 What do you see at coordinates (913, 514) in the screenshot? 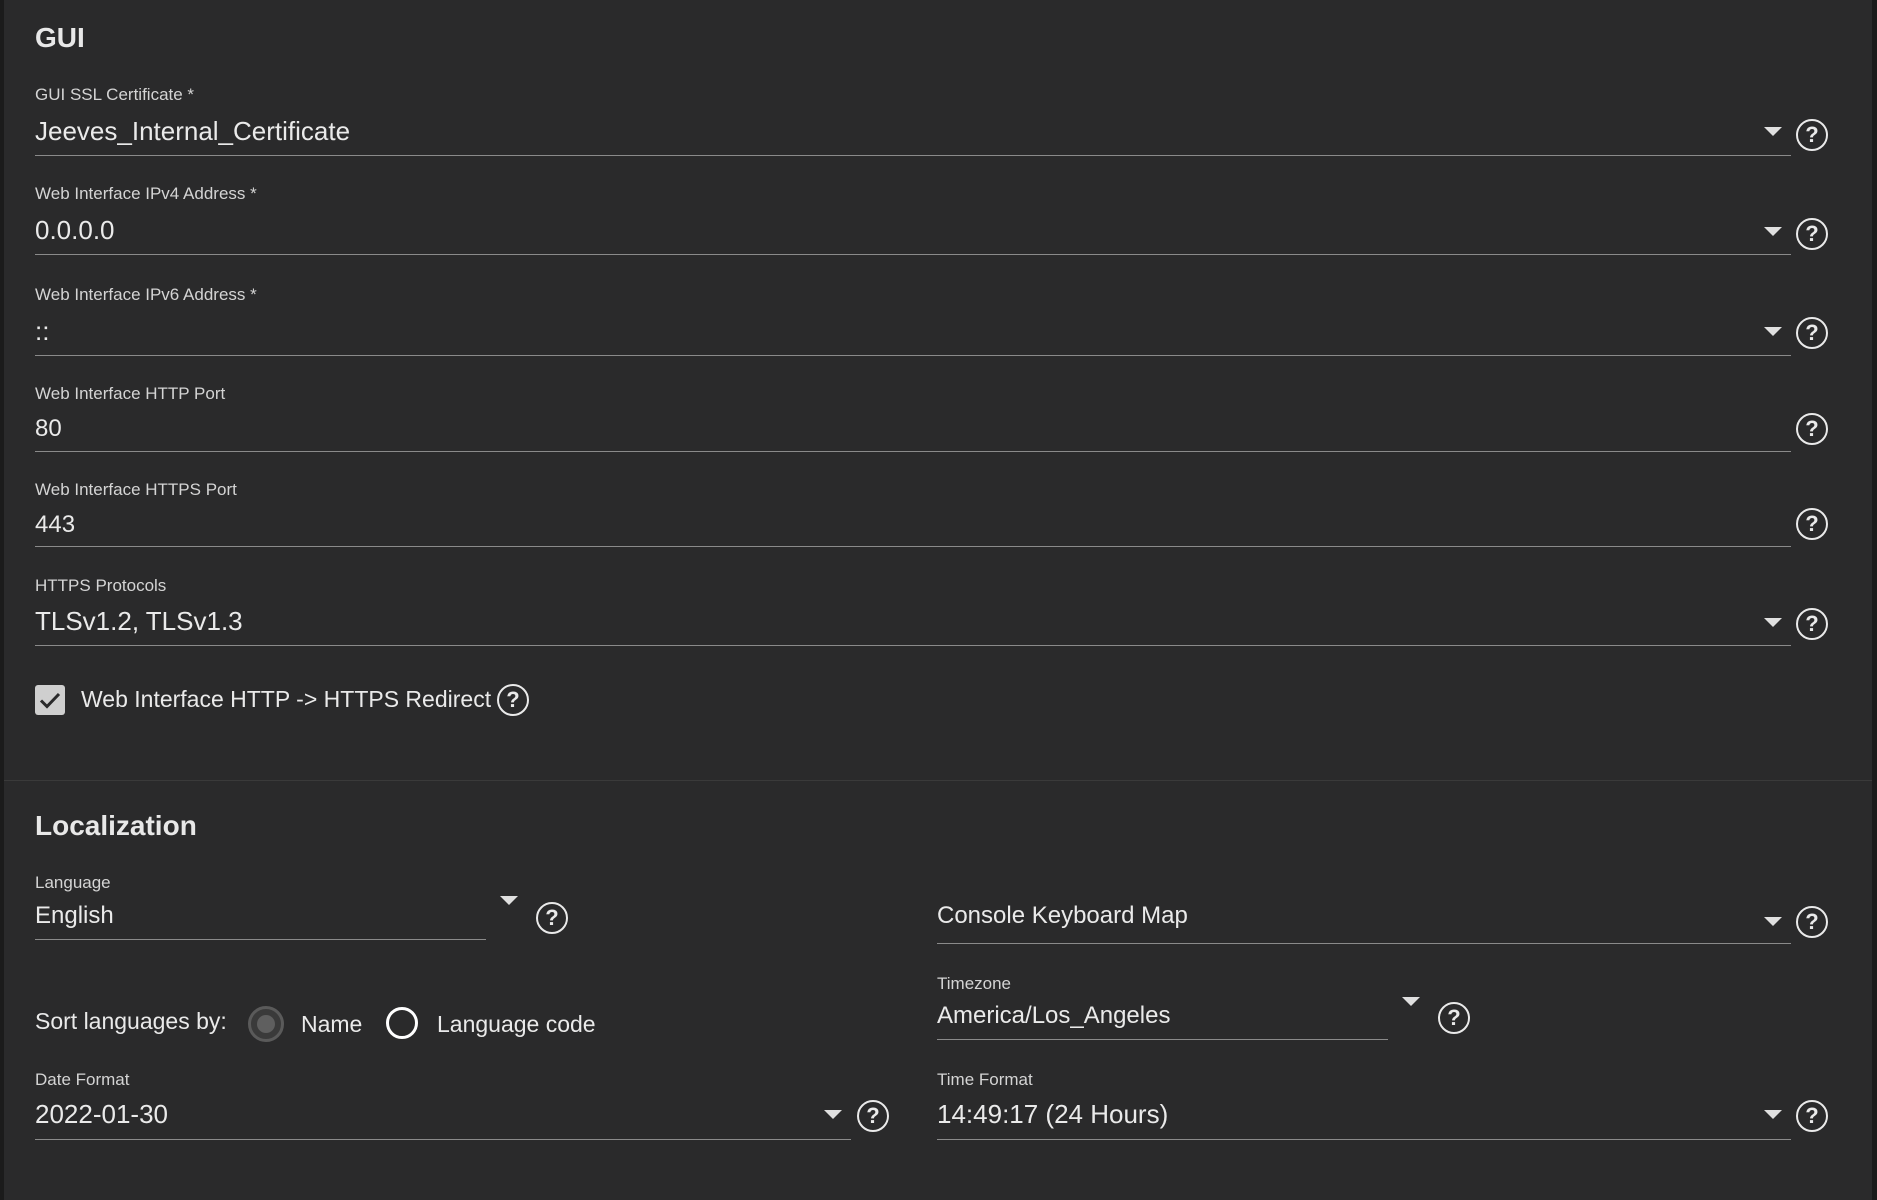
I see `https-port-field: Web Interface HTTPS Port 443` at bounding box center [913, 514].